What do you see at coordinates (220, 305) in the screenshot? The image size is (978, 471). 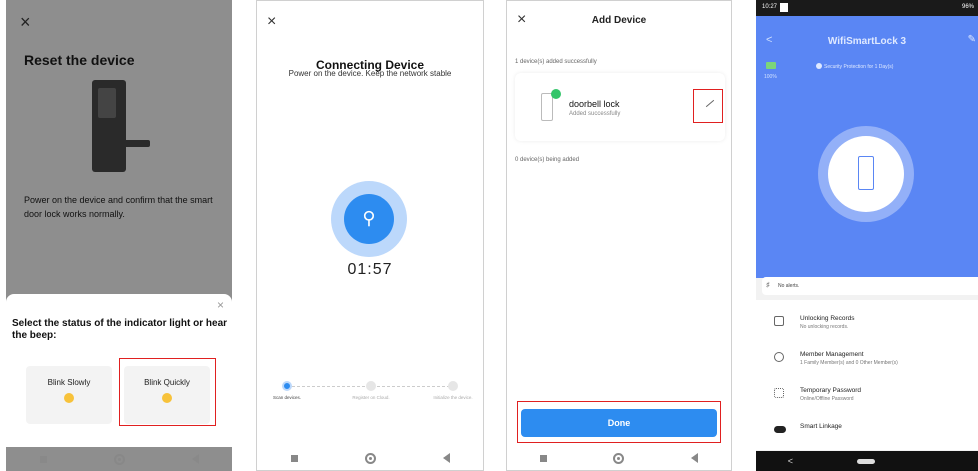 I see `sheet-close-icon: ×` at bounding box center [220, 305].